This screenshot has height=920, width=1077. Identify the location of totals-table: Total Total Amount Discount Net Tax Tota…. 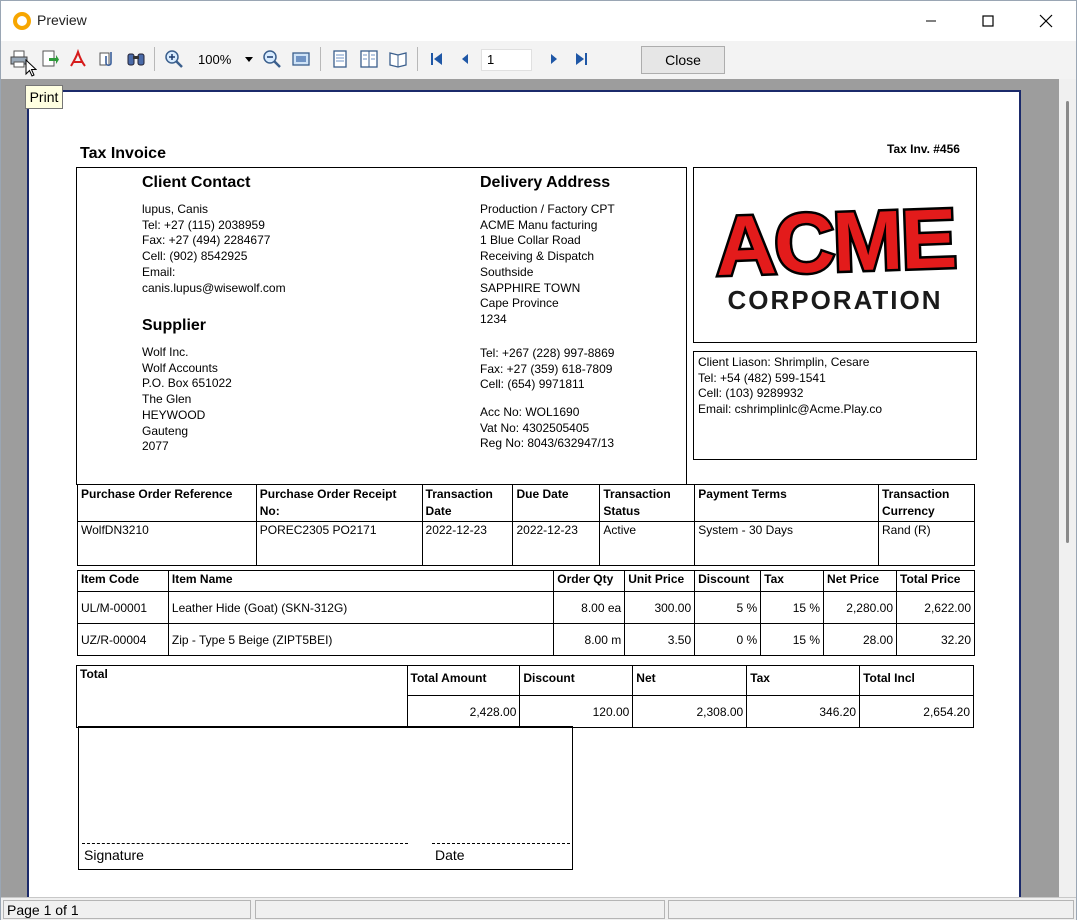
(525, 696).